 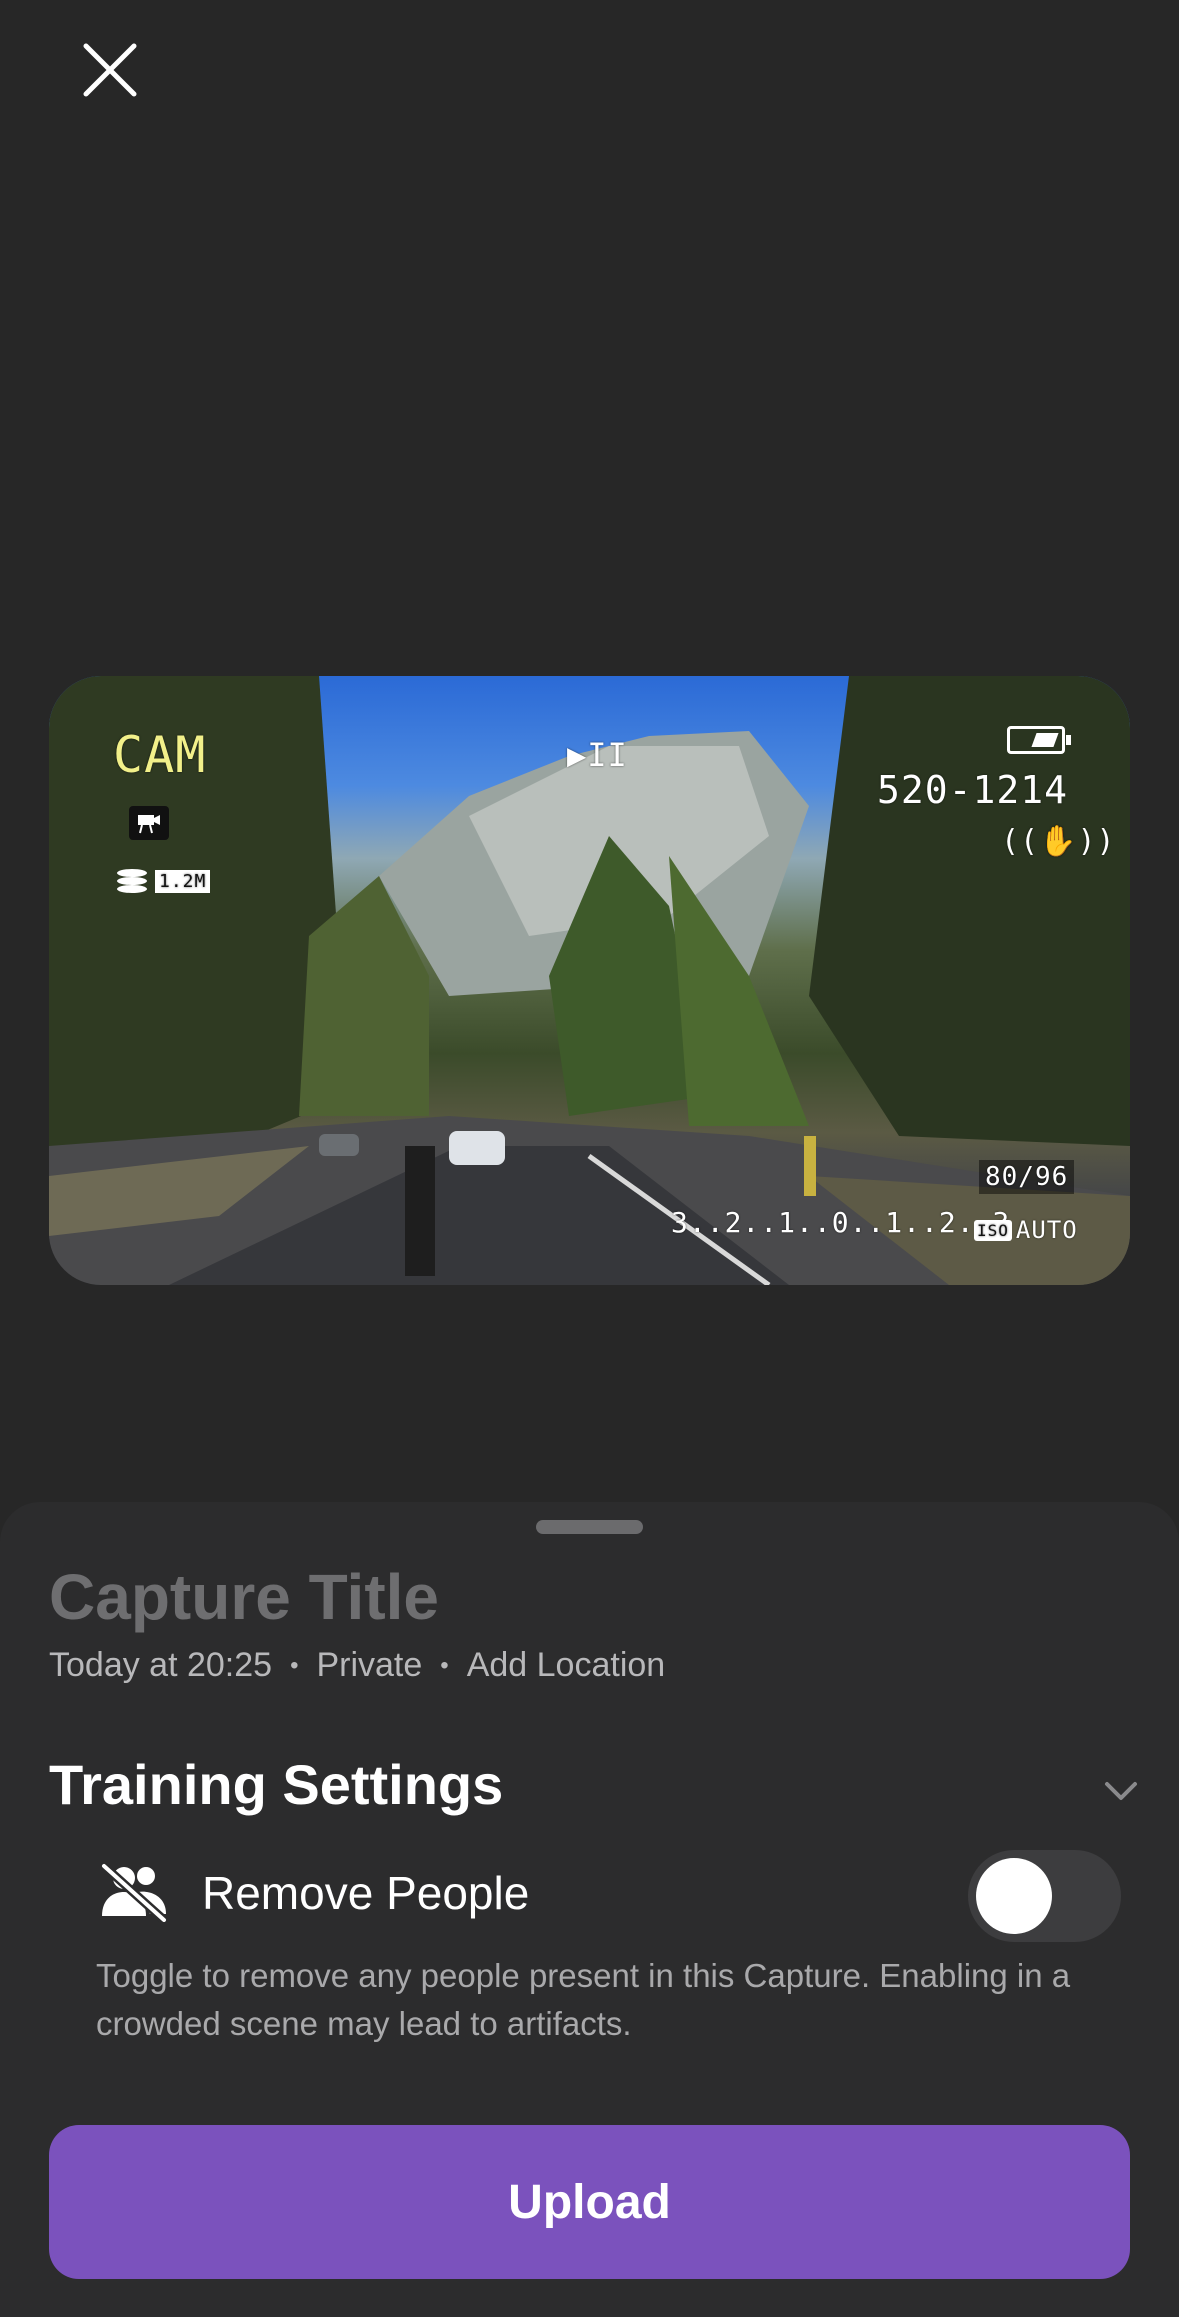 I want to click on iso-value: AUTO, so click(x=1046, y=1230).